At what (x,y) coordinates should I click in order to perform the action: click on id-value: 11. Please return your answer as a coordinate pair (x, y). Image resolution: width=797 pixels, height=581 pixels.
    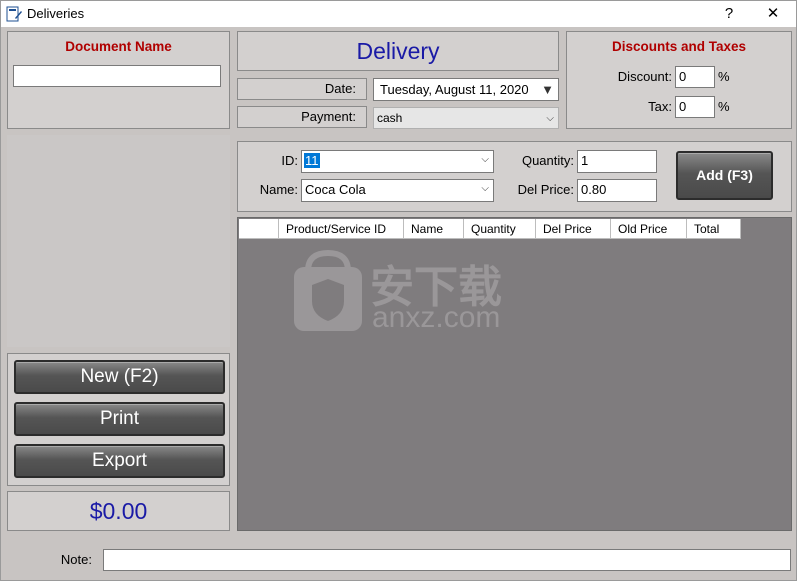
    Looking at the image, I should click on (312, 160).